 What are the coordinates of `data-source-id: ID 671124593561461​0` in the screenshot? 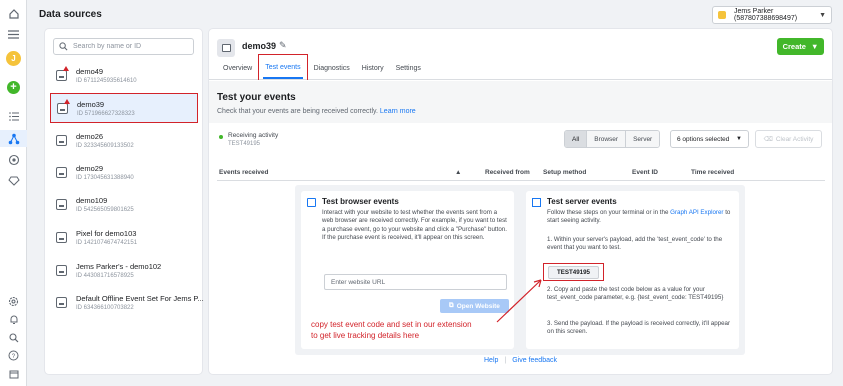 It's located at (106, 81).